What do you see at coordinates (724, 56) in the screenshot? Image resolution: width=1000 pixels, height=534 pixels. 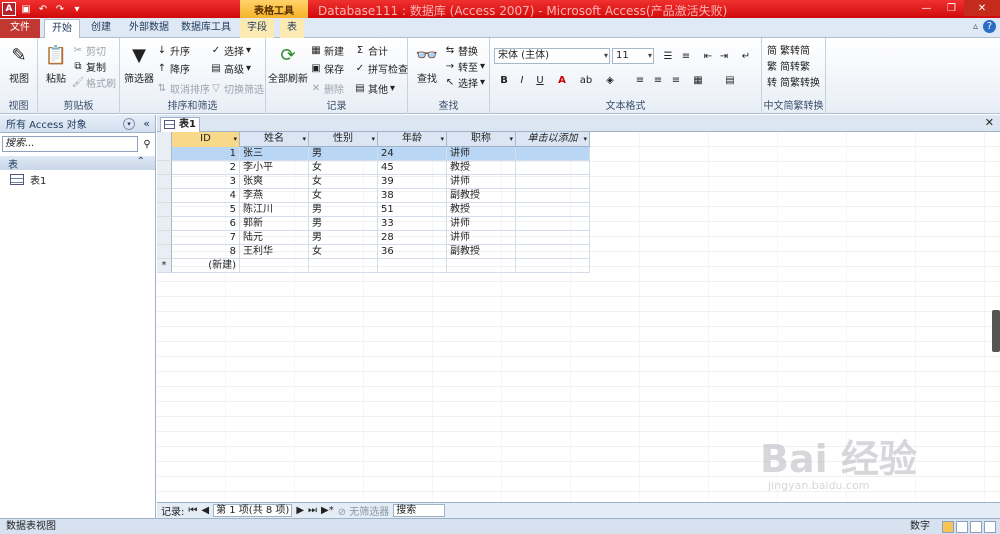 I see `increase-indent-icon: ⇥` at bounding box center [724, 56].